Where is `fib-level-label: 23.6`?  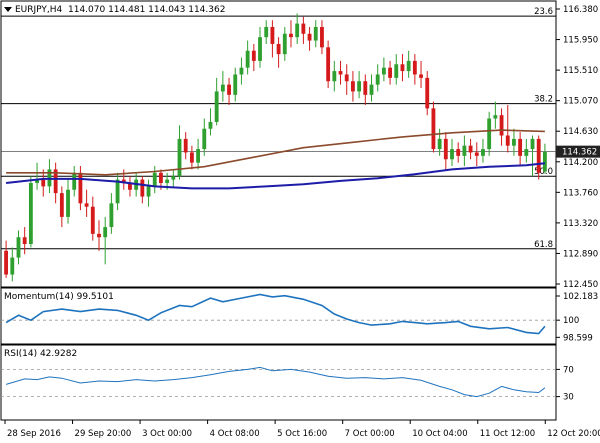 fib-level-label: 23.6 is located at coordinates (543, 12).